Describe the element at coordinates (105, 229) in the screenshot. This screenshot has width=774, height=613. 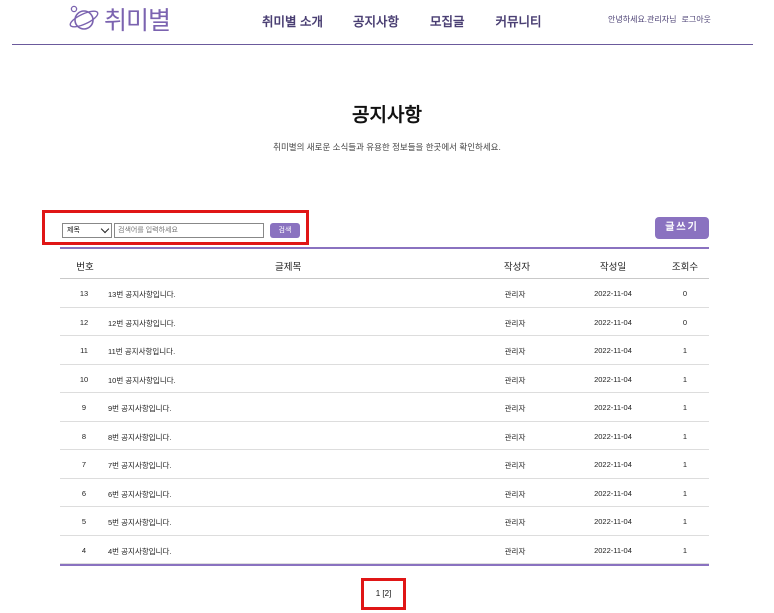
I see `chevron-down-icon` at that location.